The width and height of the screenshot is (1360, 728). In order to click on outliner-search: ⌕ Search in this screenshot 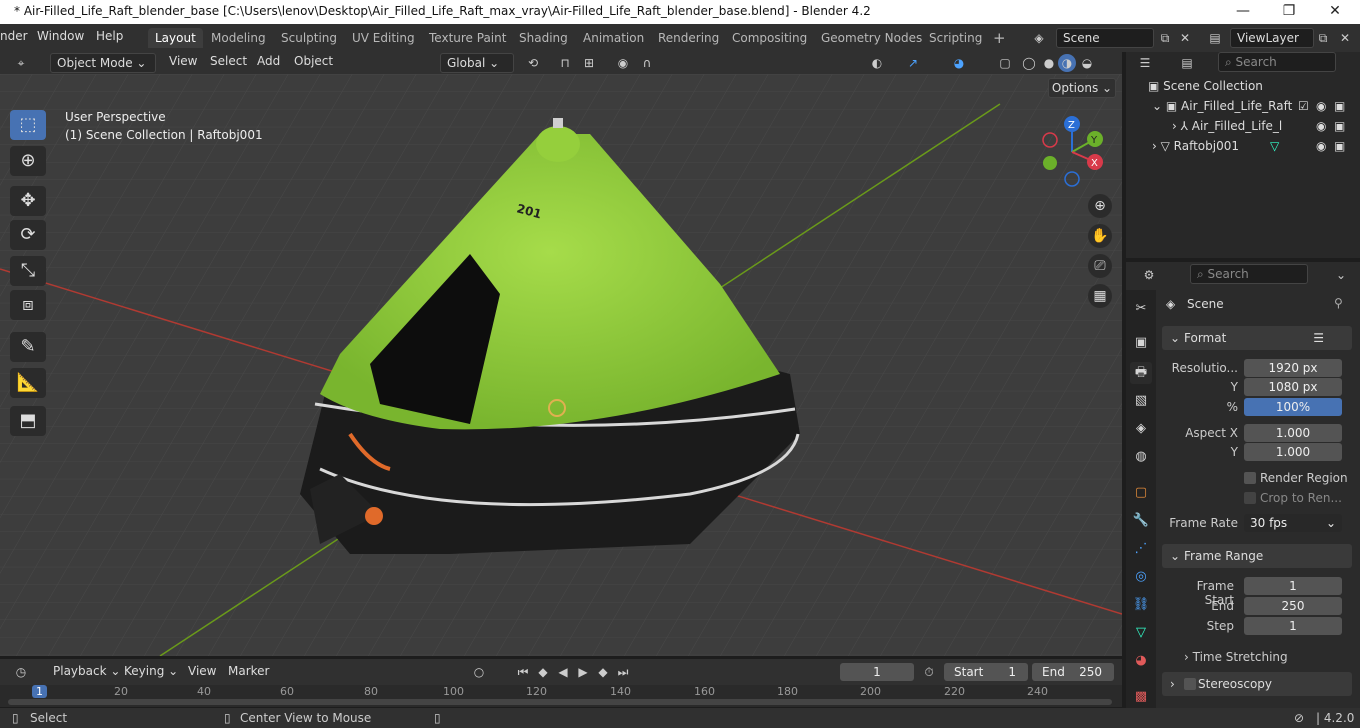, I will do `click(1277, 62)`.